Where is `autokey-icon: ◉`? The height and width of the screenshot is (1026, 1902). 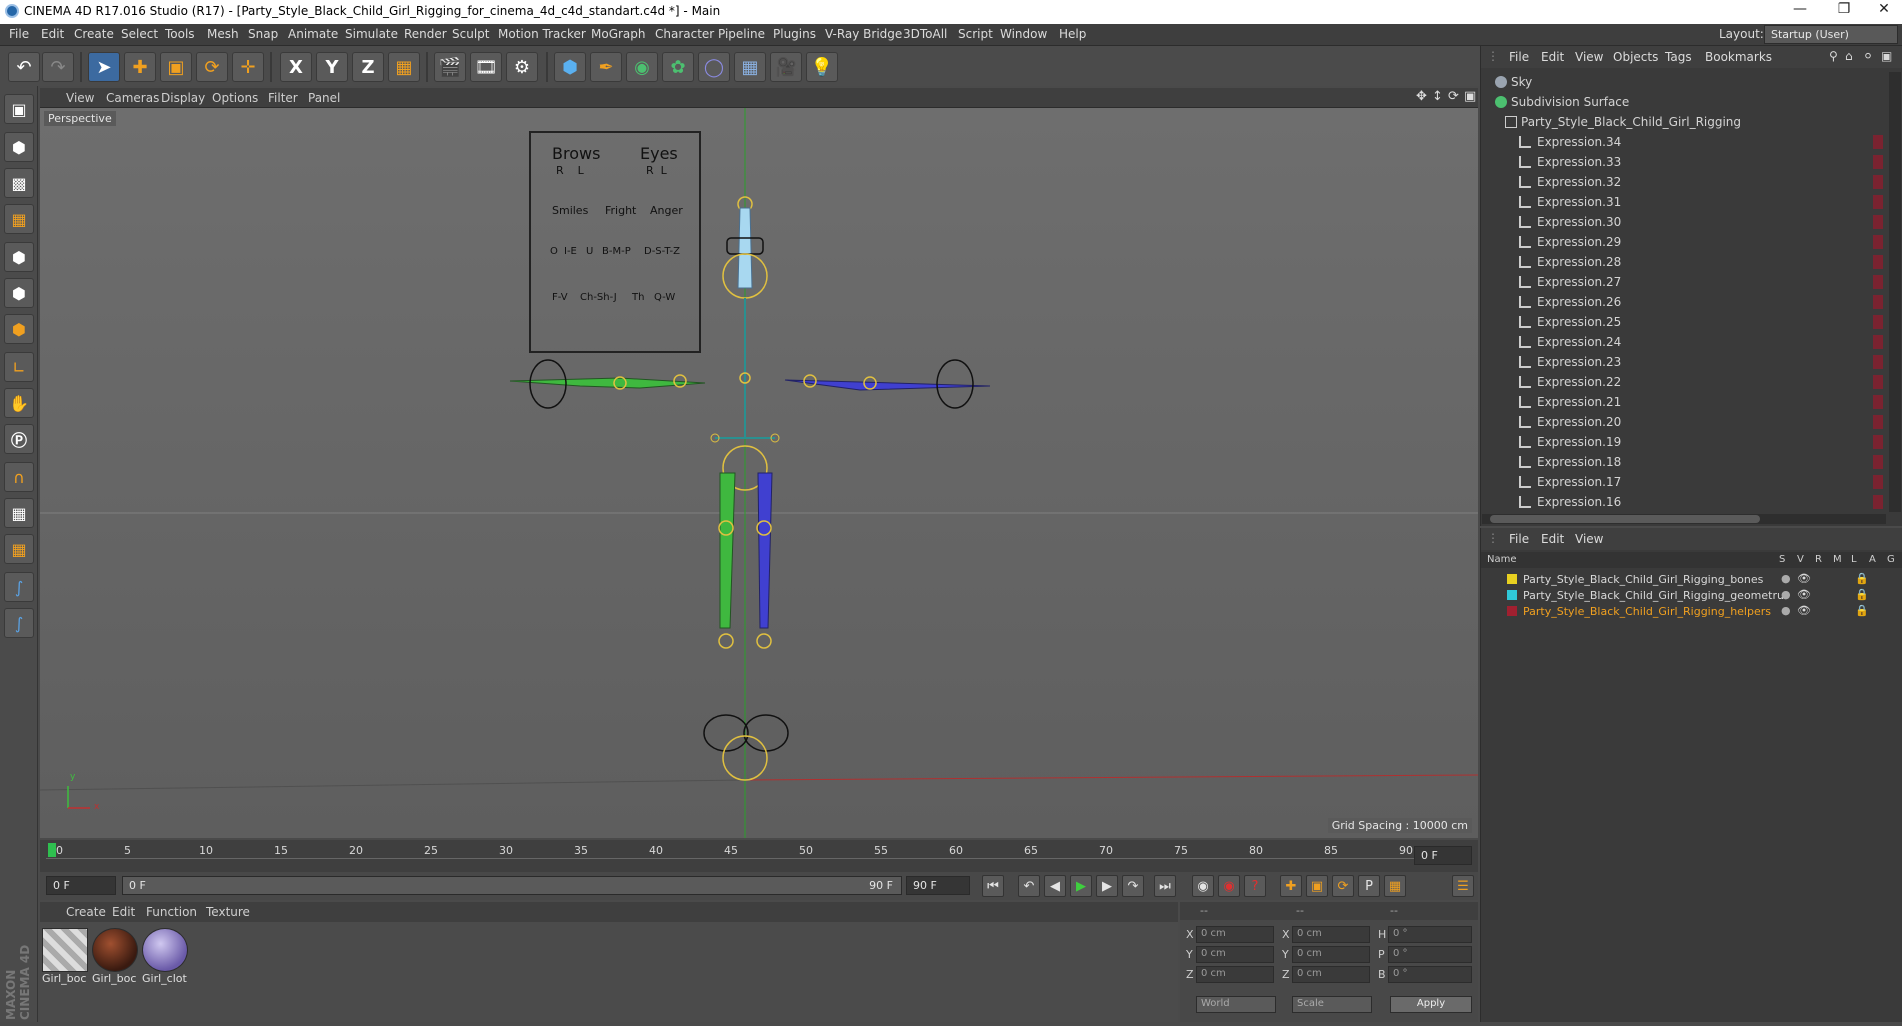 autokey-icon: ◉ is located at coordinates (1229, 886).